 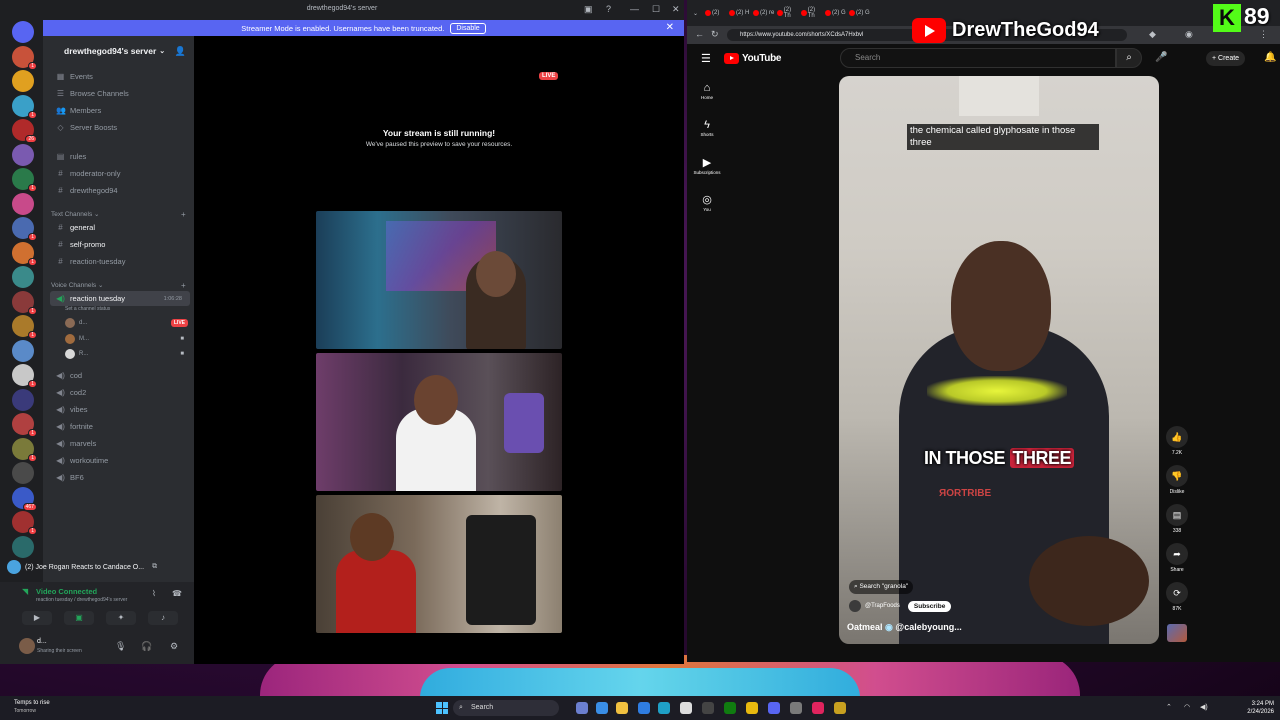 I want to click on sound-thumbnail, so click(x=1177, y=633).